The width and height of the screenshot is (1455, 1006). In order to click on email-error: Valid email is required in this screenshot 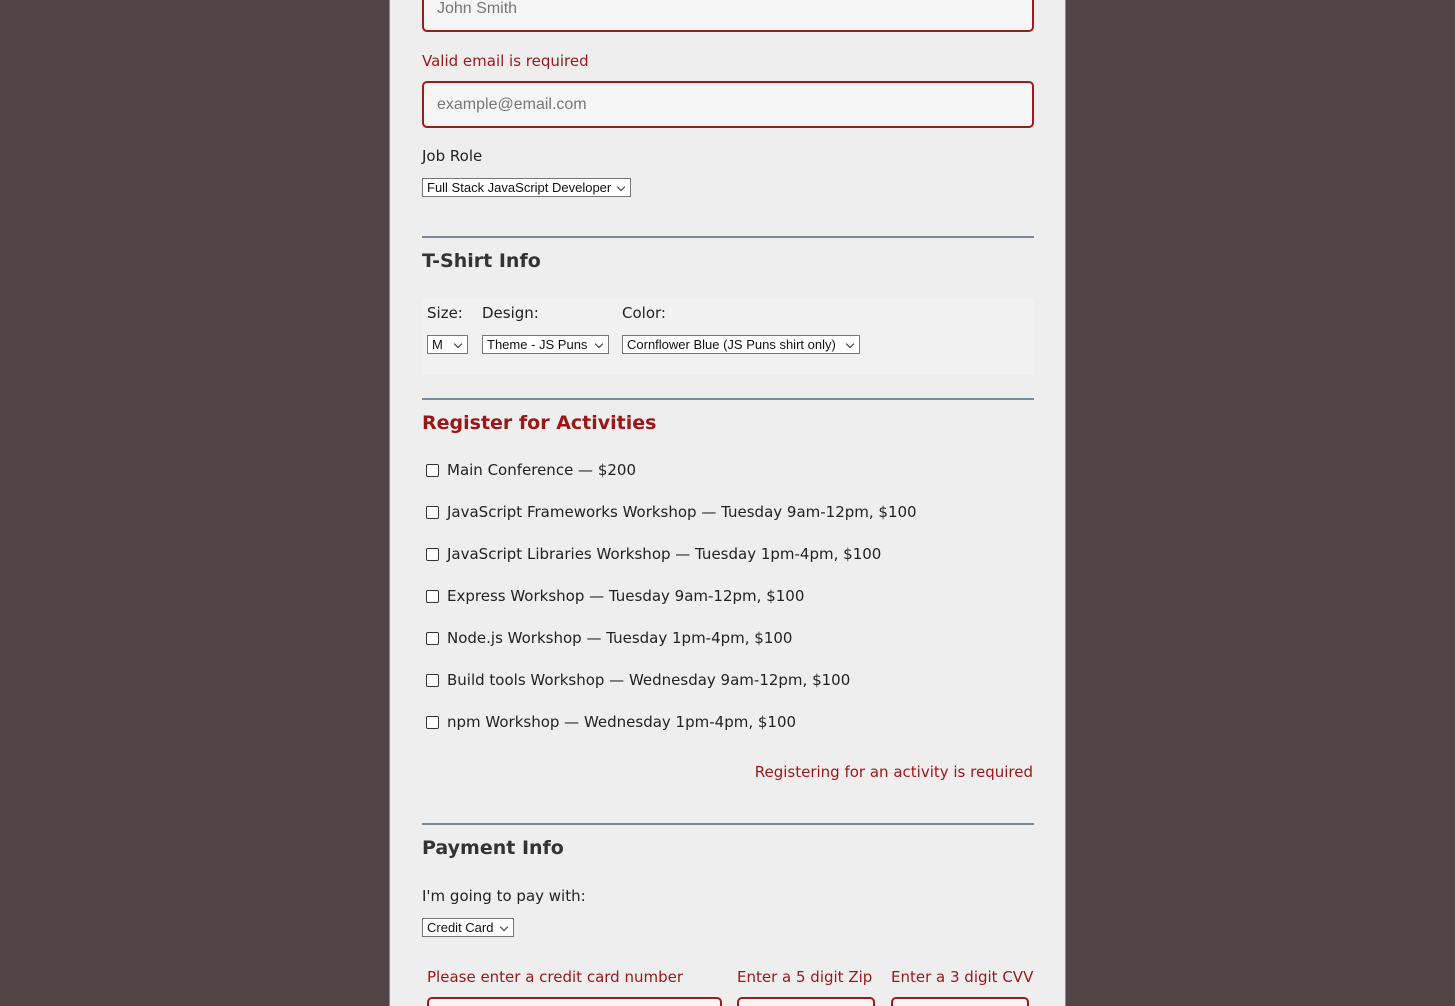, I will do `click(505, 61)`.